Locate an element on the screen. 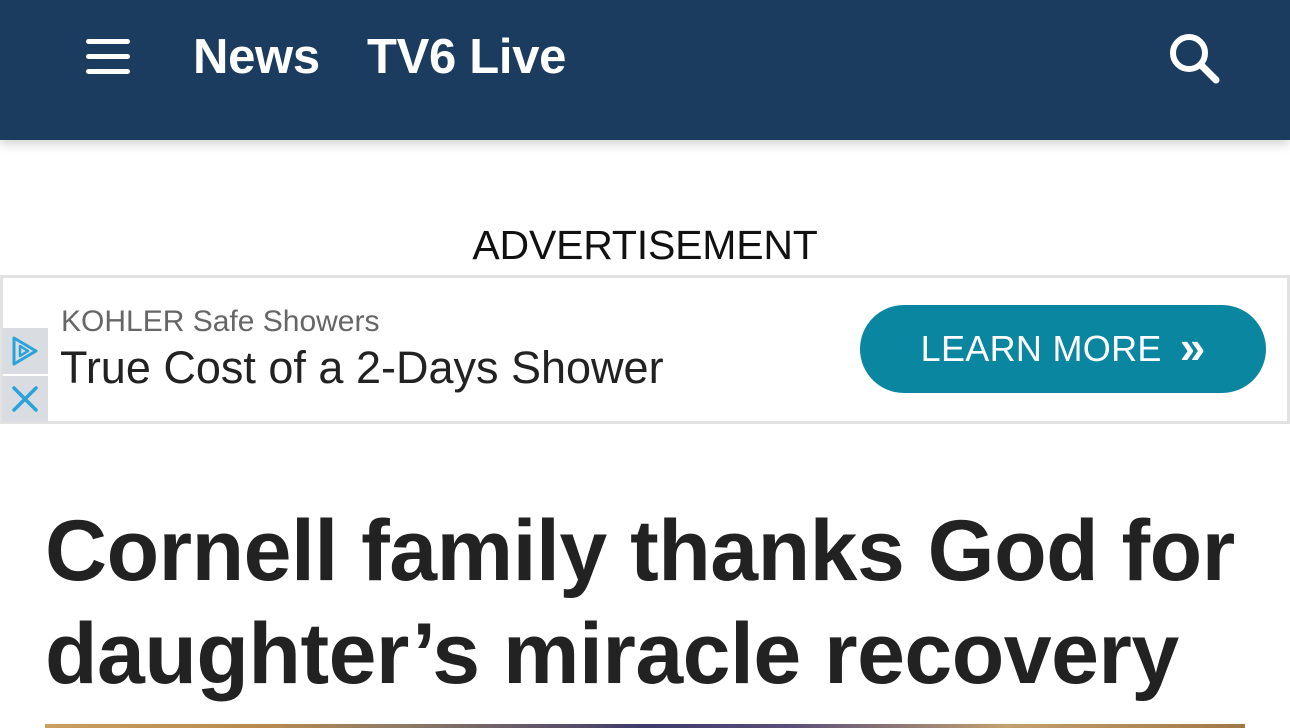 The width and height of the screenshot is (1290, 728). ad-headline: True Cost of a 2-Days Shower is located at coordinates (362, 368).